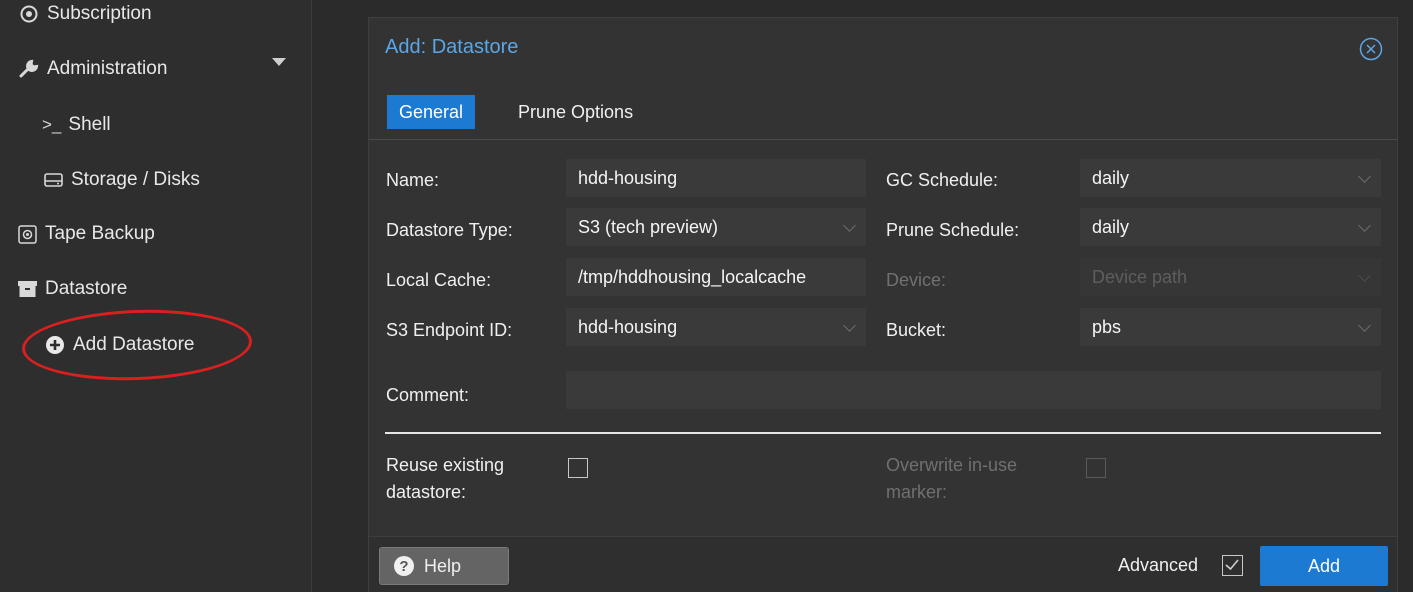 This screenshot has height=592, width=1413. I want to click on prune-schedule-select: daily, so click(1230, 227).